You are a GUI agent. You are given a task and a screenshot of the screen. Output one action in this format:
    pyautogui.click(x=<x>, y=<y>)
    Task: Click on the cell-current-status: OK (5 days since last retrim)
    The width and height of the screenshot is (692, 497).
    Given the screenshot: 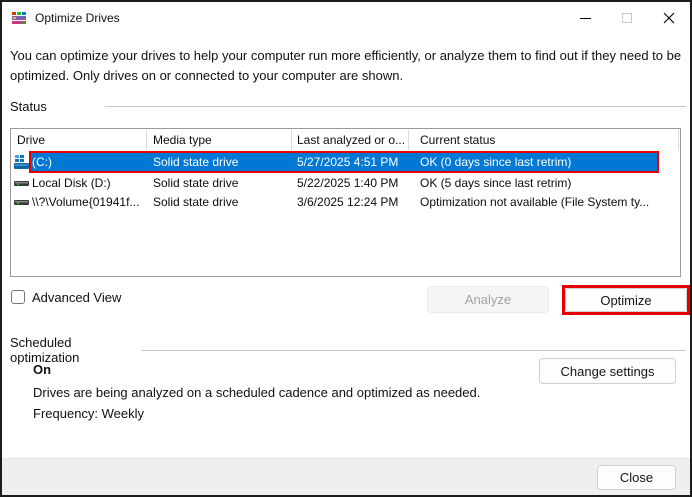 What is the action you would take?
    pyautogui.click(x=496, y=182)
    